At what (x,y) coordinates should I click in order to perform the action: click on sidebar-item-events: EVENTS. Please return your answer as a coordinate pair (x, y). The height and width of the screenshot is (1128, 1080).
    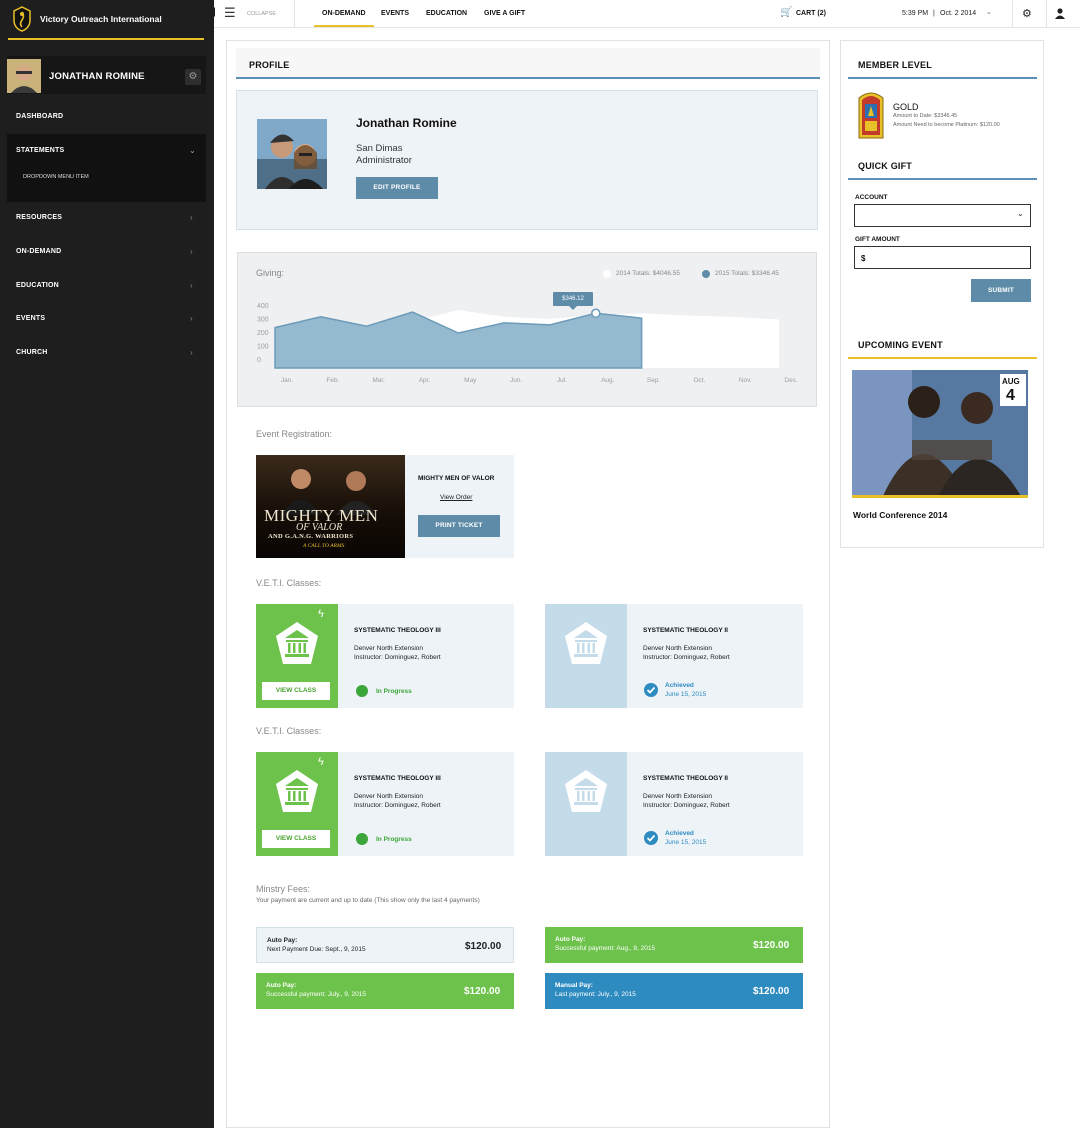
    Looking at the image, I should click on (30, 318).